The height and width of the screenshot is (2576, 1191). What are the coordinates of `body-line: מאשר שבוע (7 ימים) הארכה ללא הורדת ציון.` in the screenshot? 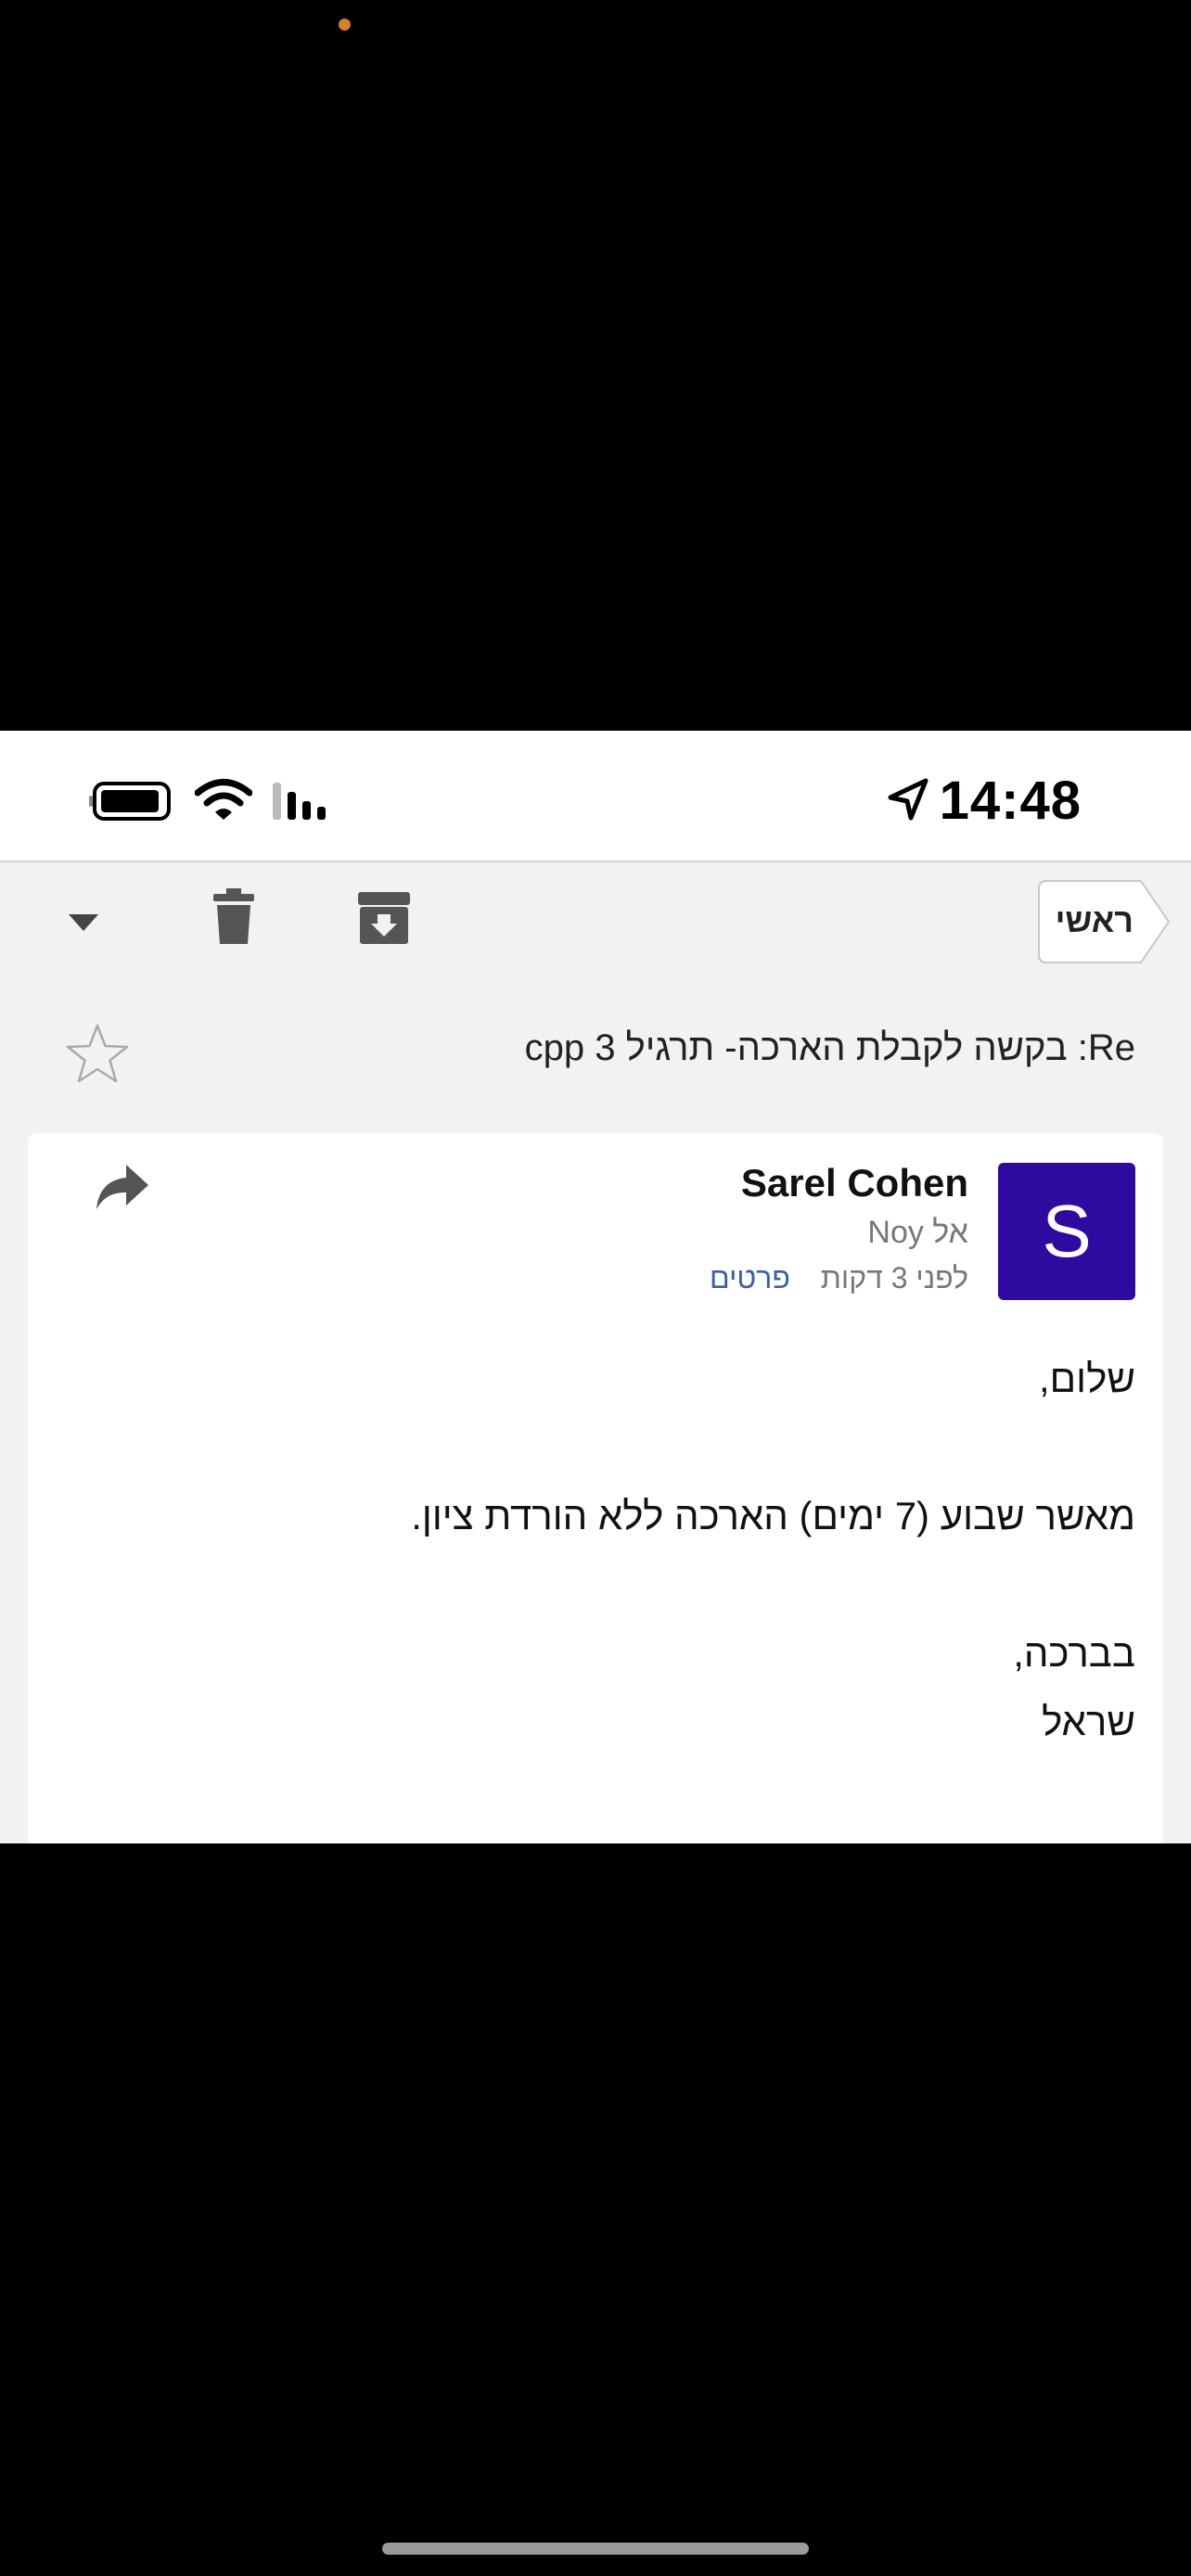 It's located at (773, 1515).